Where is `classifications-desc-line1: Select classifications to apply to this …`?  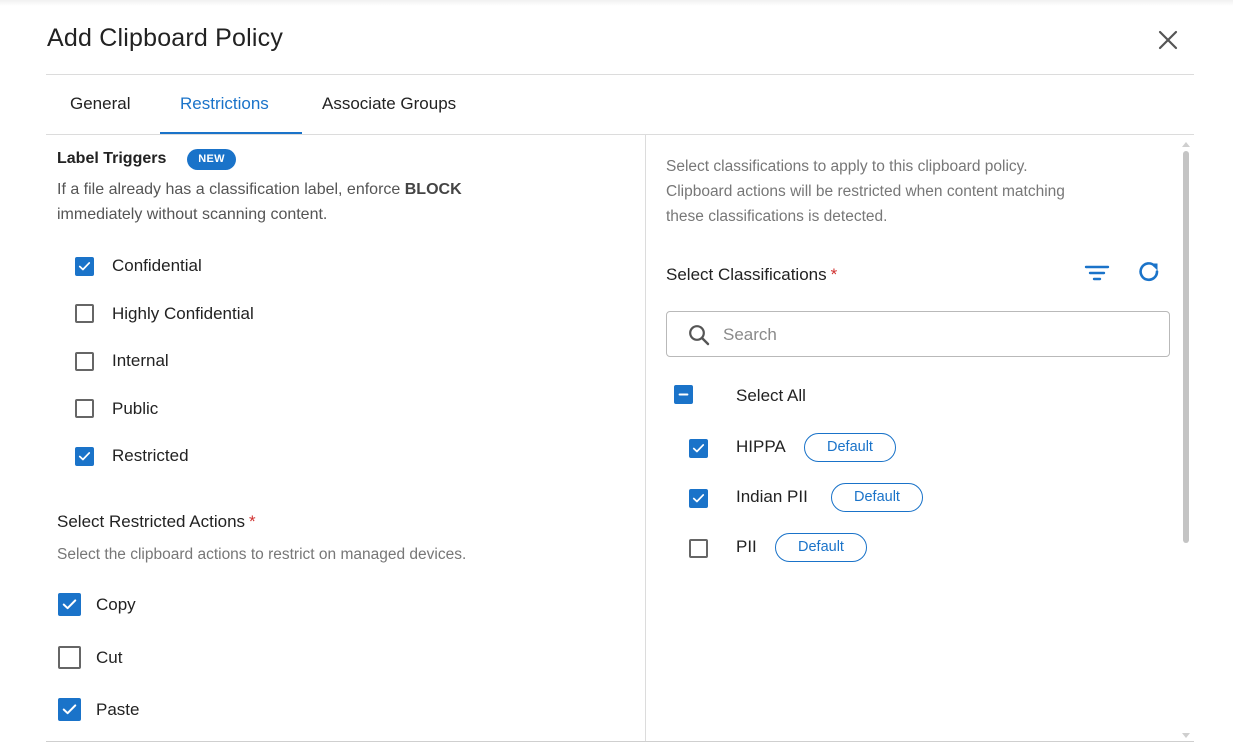
classifications-desc-line1: Select classifications to apply to this … is located at coordinates (847, 166).